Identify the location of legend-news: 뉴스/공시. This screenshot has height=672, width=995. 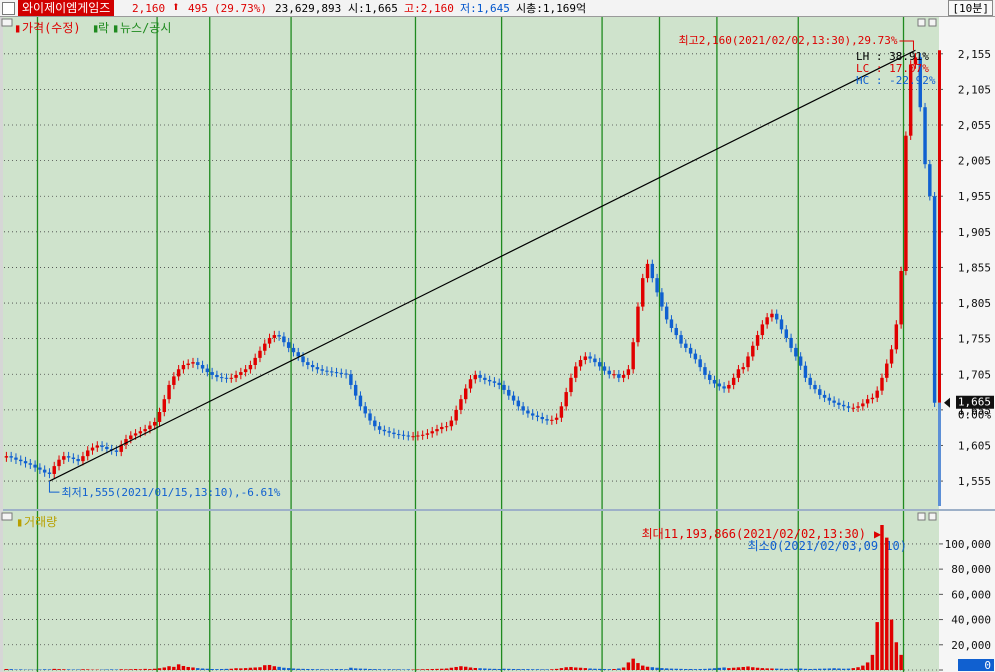
(145, 28).